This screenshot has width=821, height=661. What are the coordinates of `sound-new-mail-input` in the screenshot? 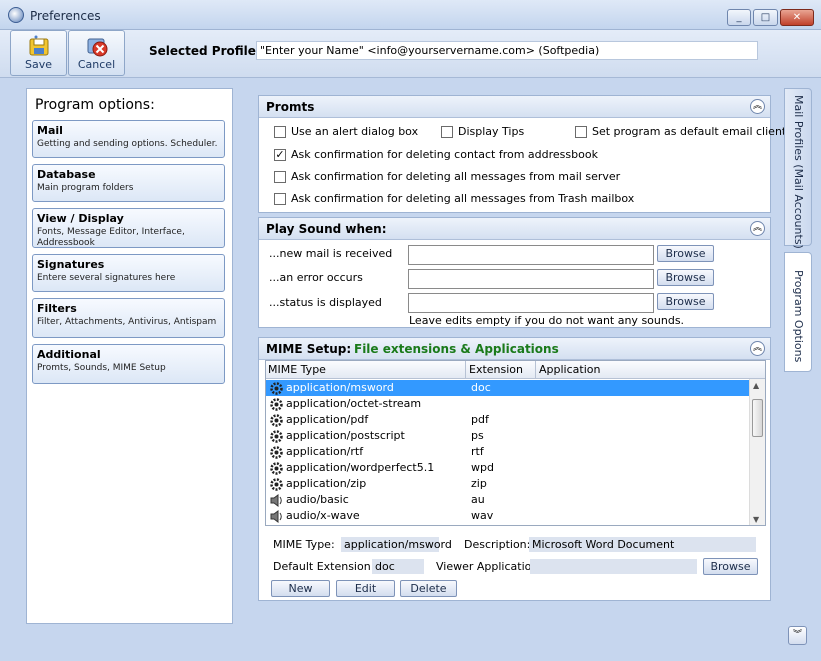 It's located at (531, 255).